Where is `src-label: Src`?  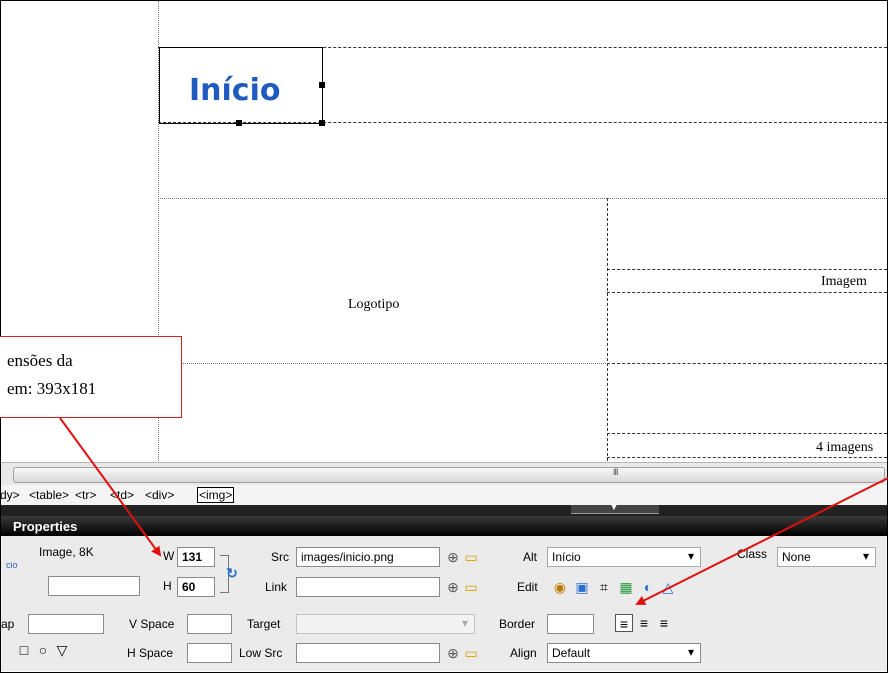
src-label: Src is located at coordinates (280, 557).